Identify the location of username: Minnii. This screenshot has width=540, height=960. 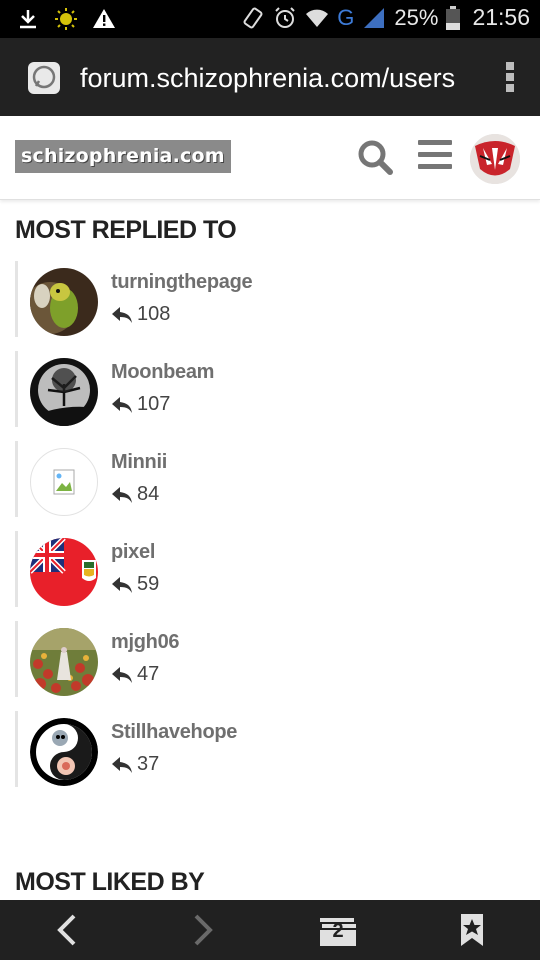
(139, 462).